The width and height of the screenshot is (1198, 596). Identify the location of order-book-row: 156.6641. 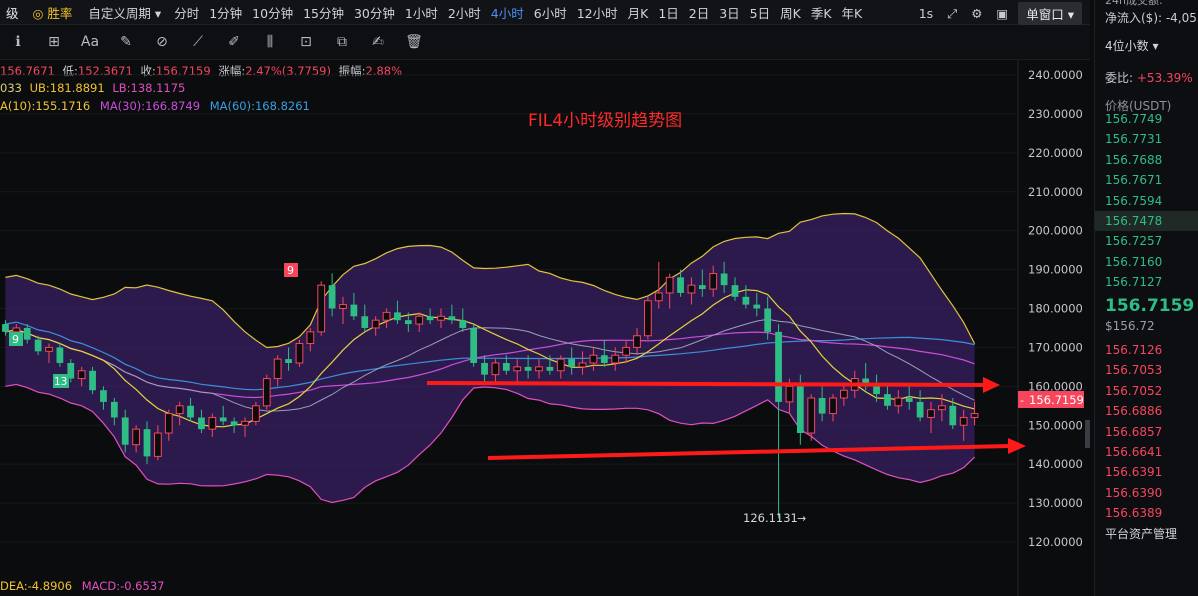
(1146, 452).